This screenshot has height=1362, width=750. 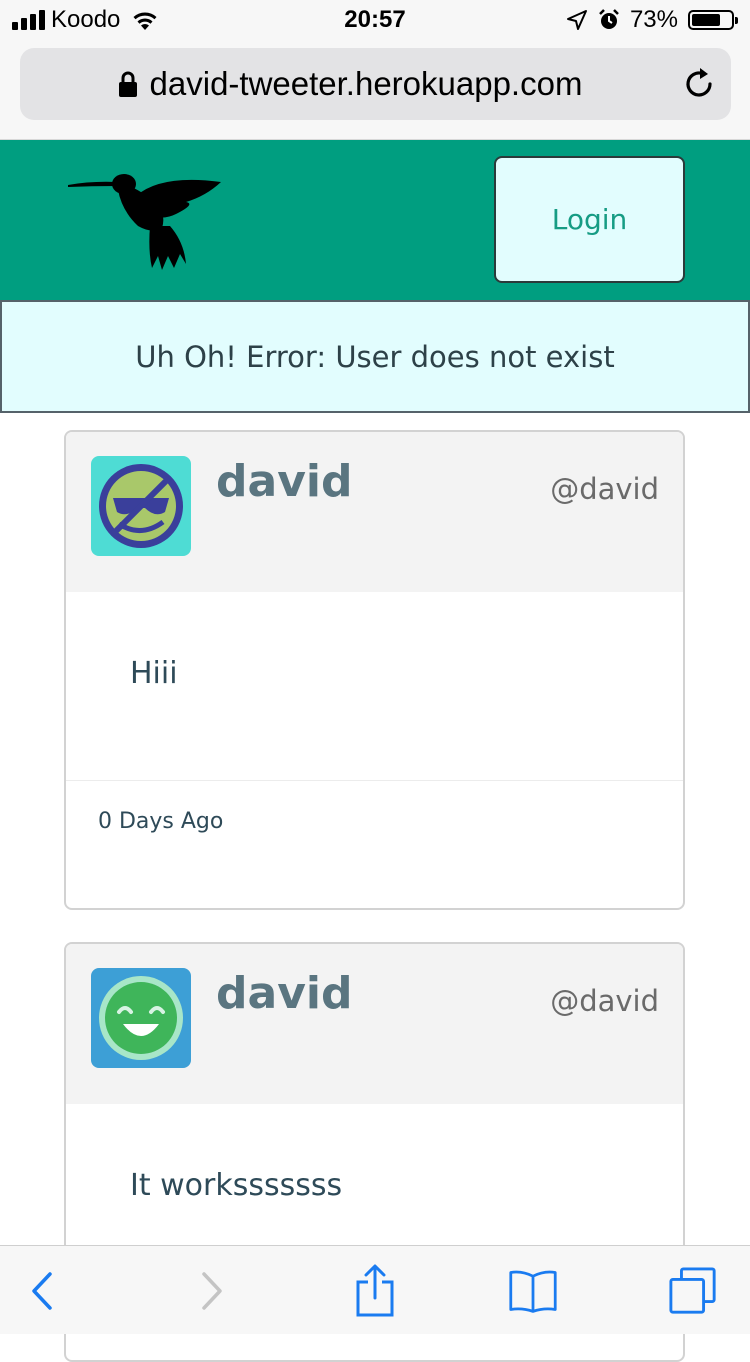 I want to click on alarm-clock-icon, so click(x=609, y=19).